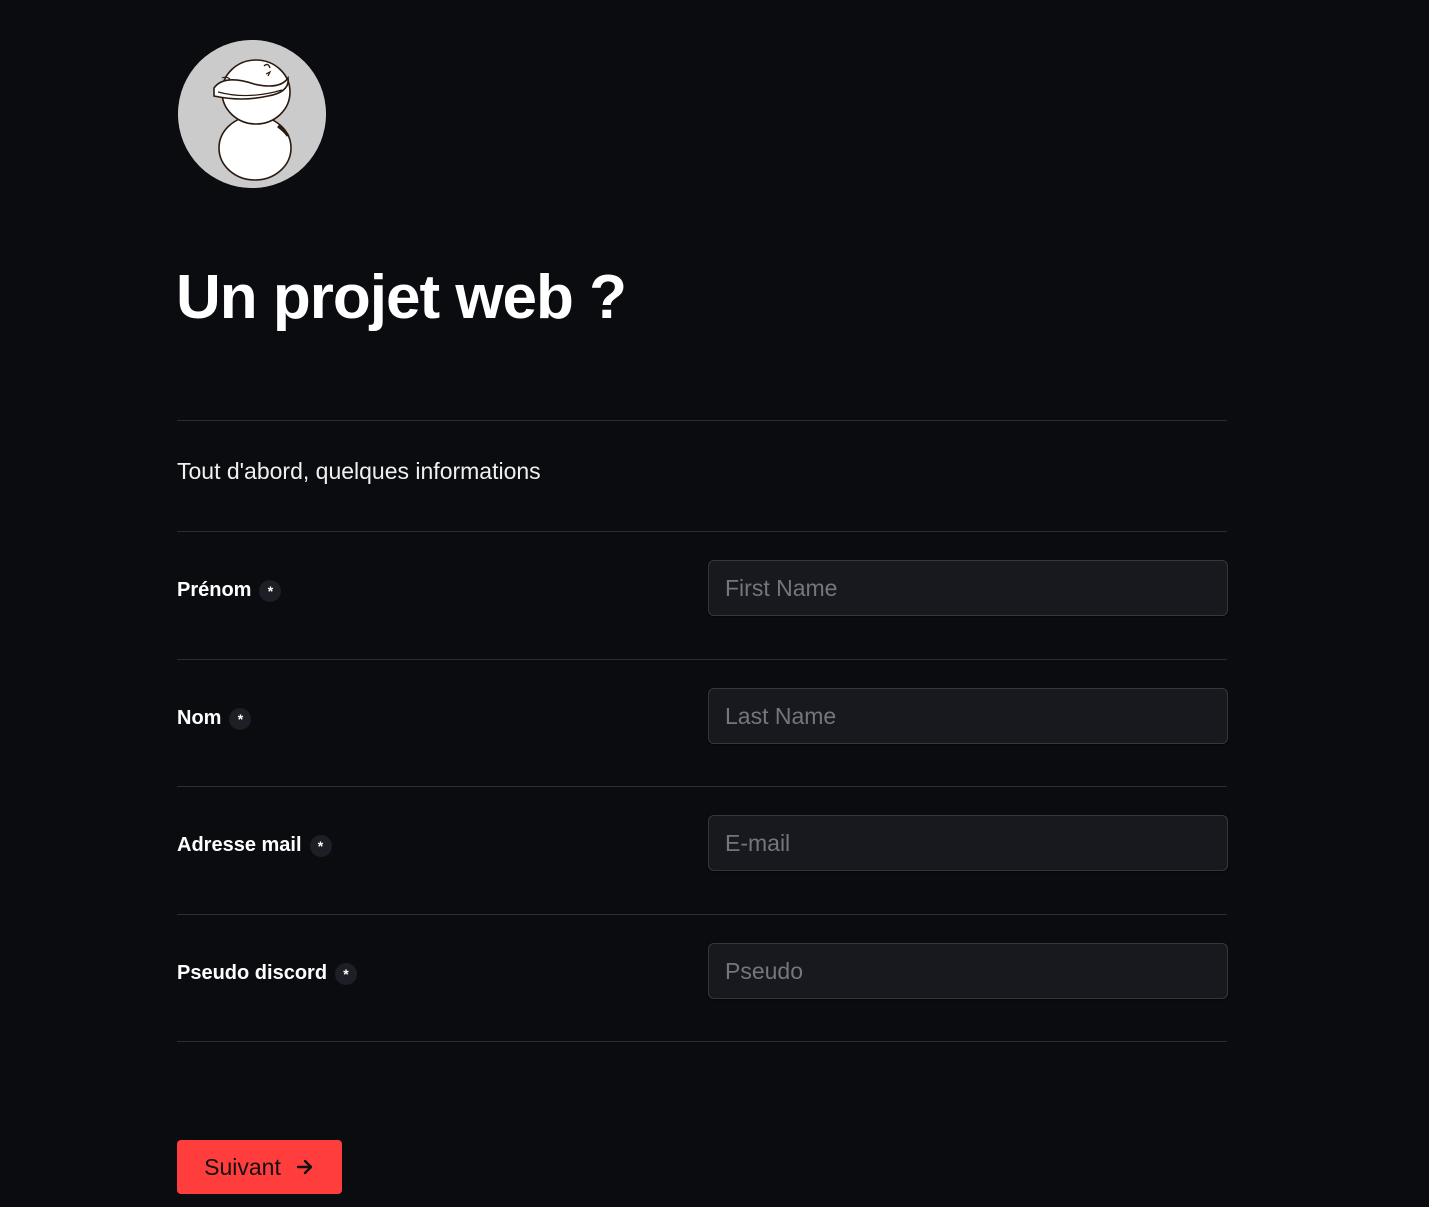  Describe the element at coordinates (401, 297) in the screenshot. I see `page-title: Un projet web ?` at that location.